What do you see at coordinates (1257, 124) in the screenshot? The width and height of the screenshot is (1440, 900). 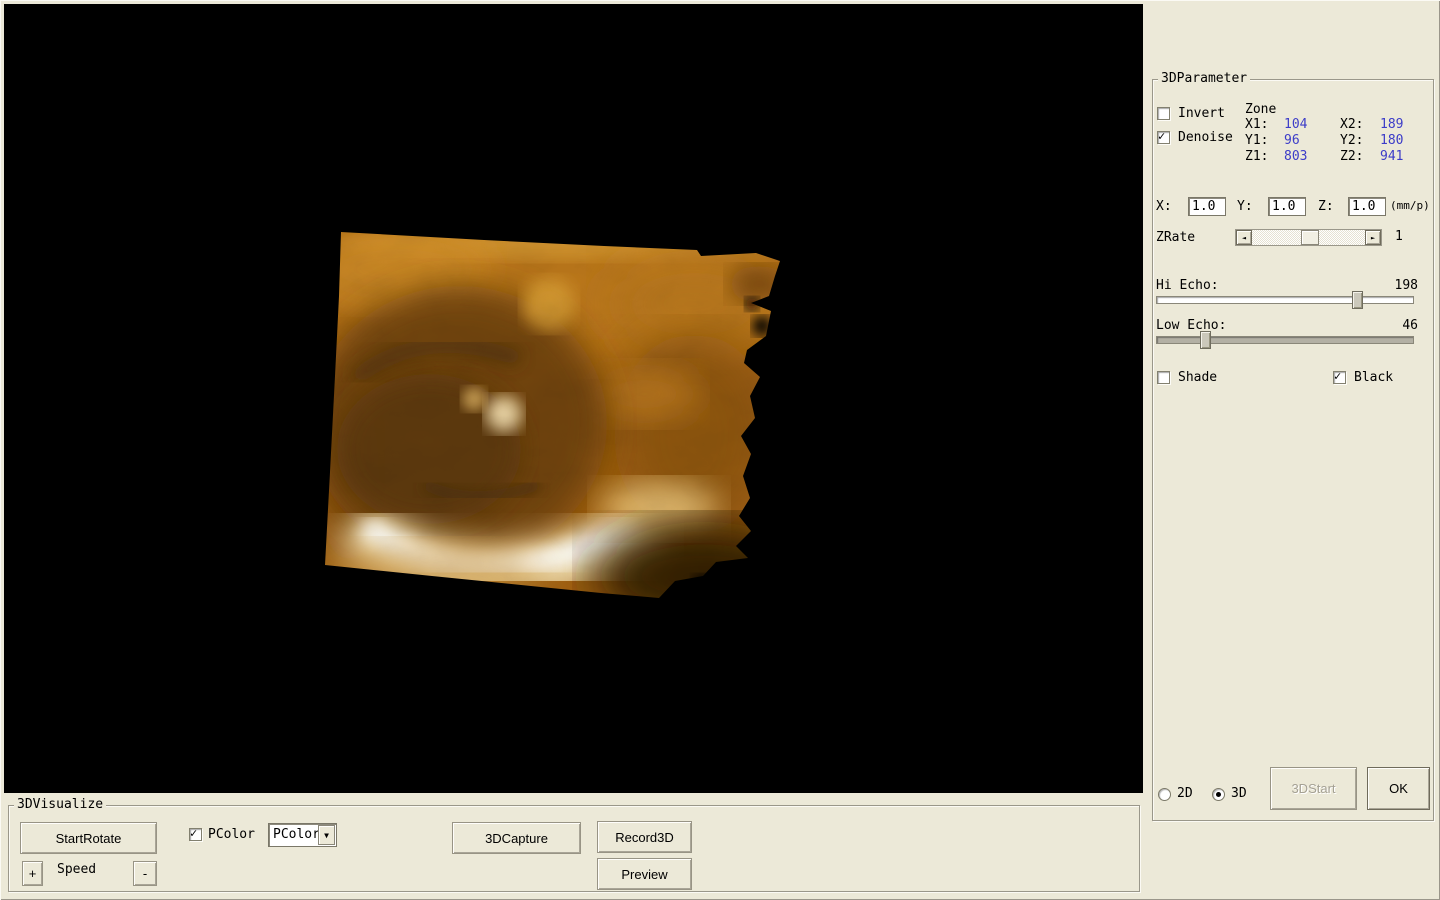 I see `zone-x1-label: X1:` at bounding box center [1257, 124].